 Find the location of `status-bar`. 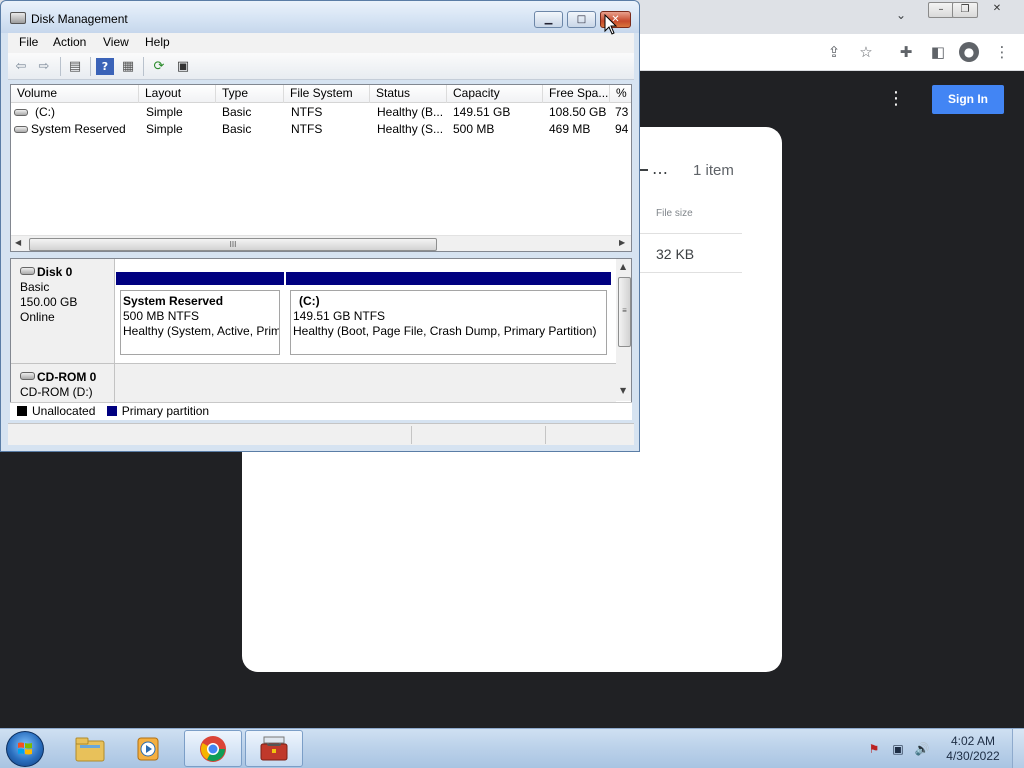

status-bar is located at coordinates (321, 434).